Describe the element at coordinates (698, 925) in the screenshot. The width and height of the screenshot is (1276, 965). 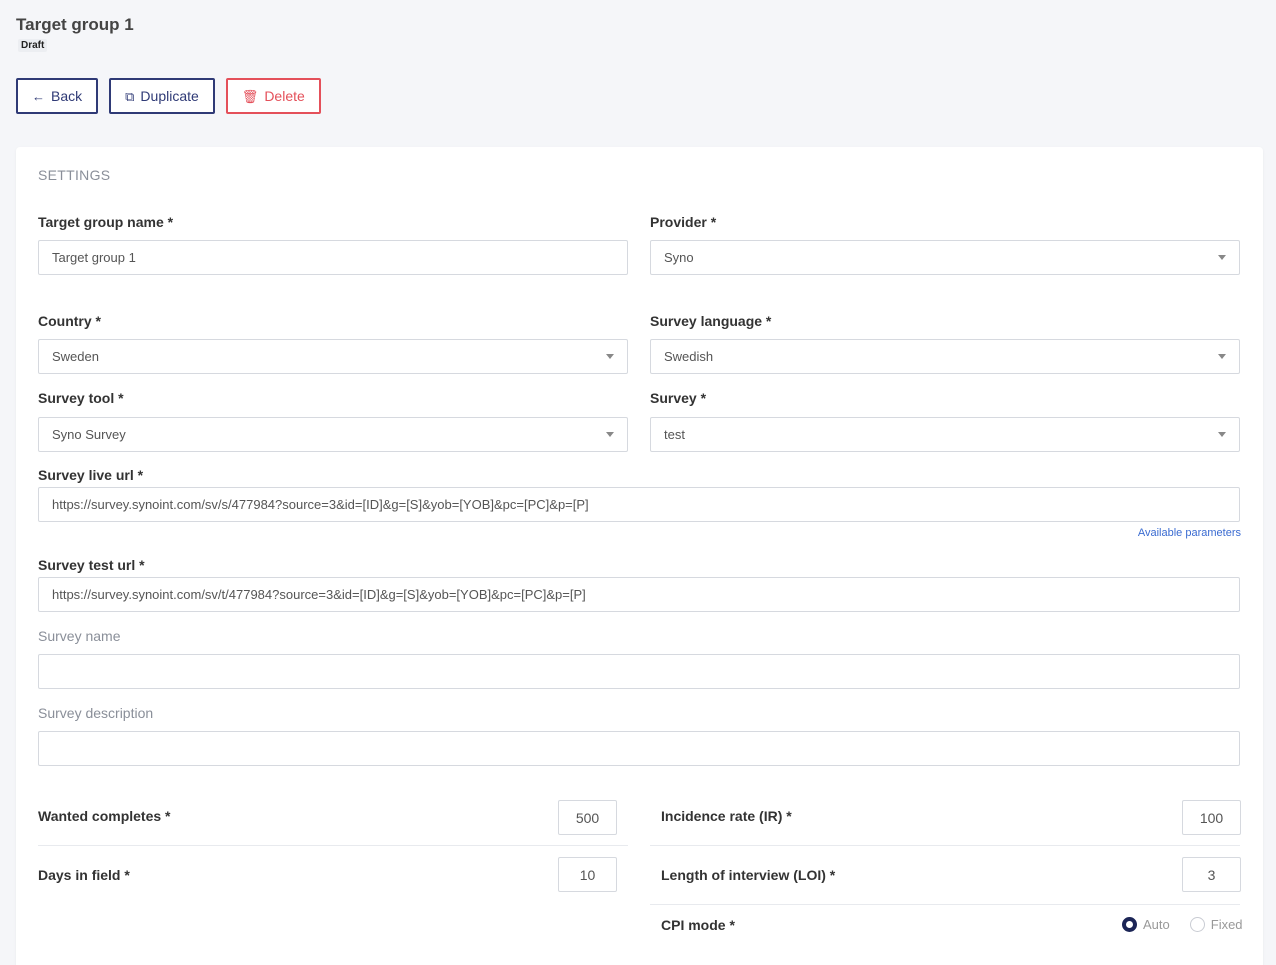
I see `cpi-mode-label: CPI mode *` at that location.